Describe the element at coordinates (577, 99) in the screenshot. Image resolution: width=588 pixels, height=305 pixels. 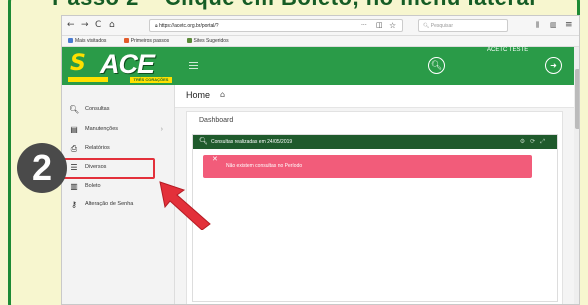
I see `scrollbar-thumb` at that location.